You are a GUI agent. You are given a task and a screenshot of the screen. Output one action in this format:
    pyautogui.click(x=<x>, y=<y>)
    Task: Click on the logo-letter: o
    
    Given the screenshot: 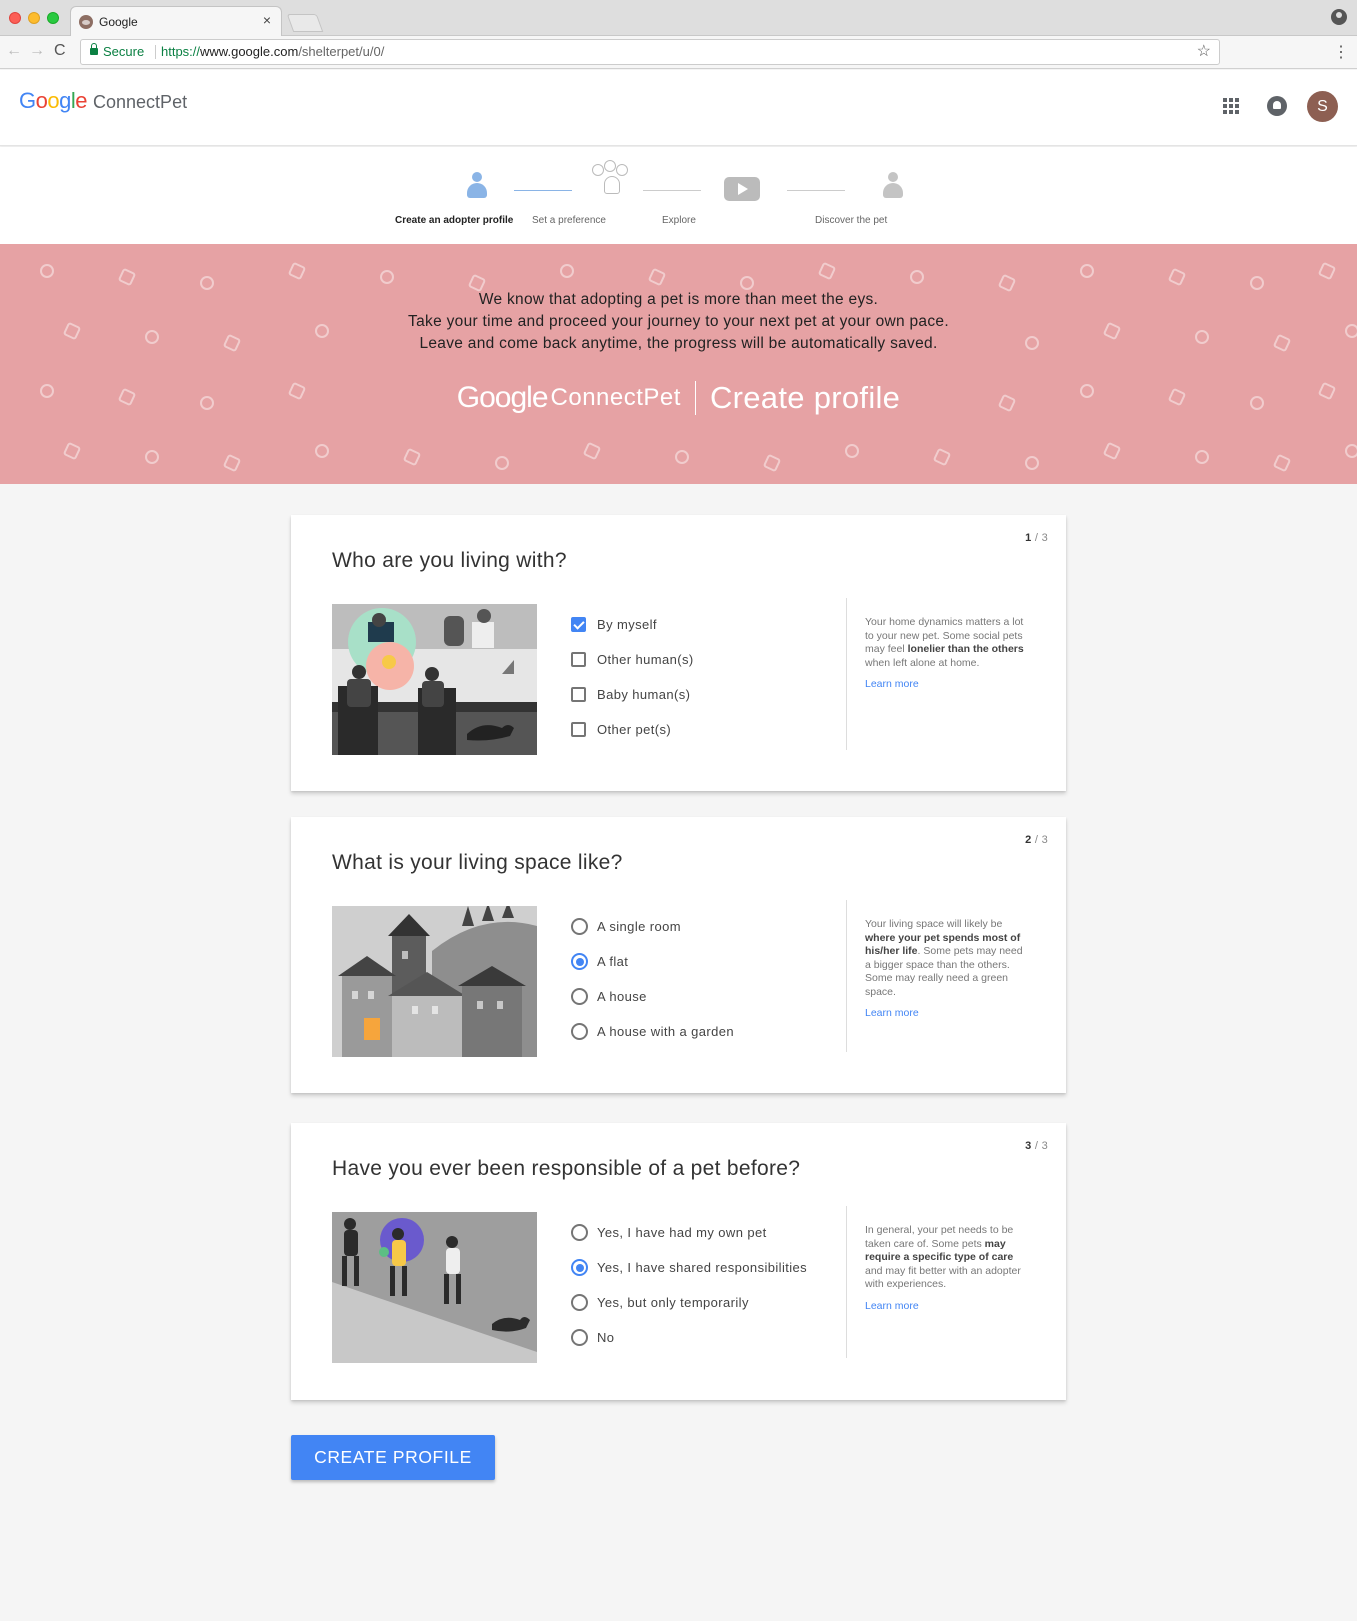 What is the action you would take?
    pyautogui.click(x=41, y=100)
    